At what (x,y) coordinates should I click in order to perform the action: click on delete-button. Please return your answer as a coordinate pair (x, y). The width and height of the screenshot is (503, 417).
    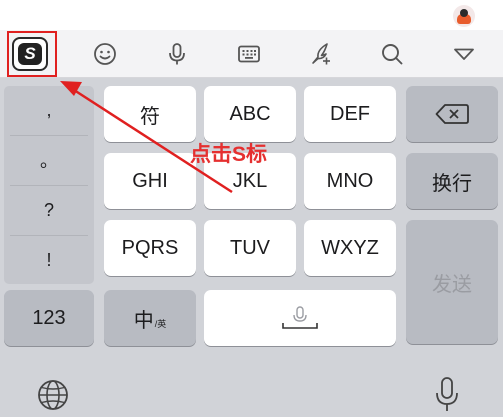
    Looking at the image, I should click on (452, 114).